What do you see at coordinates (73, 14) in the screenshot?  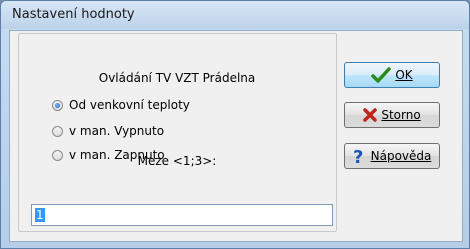 I see `window-title: Nastavení hodnoty` at bounding box center [73, 14].